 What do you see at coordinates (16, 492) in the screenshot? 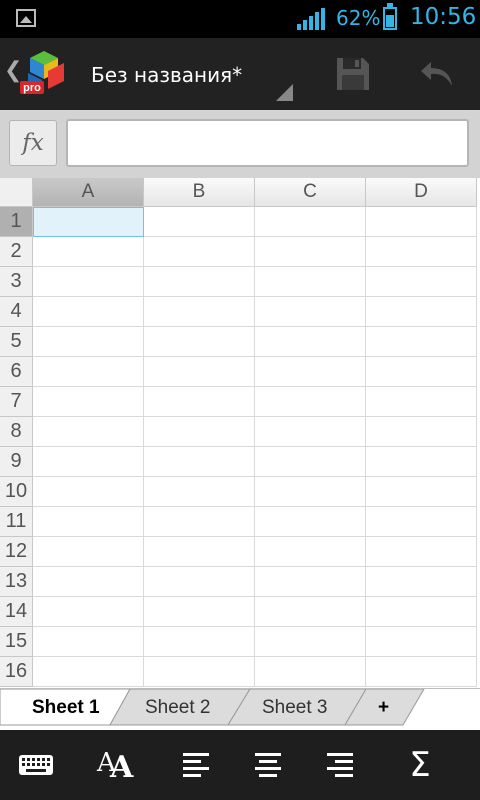
I see `row-header-10: 10` at bounding box center [16, 492].